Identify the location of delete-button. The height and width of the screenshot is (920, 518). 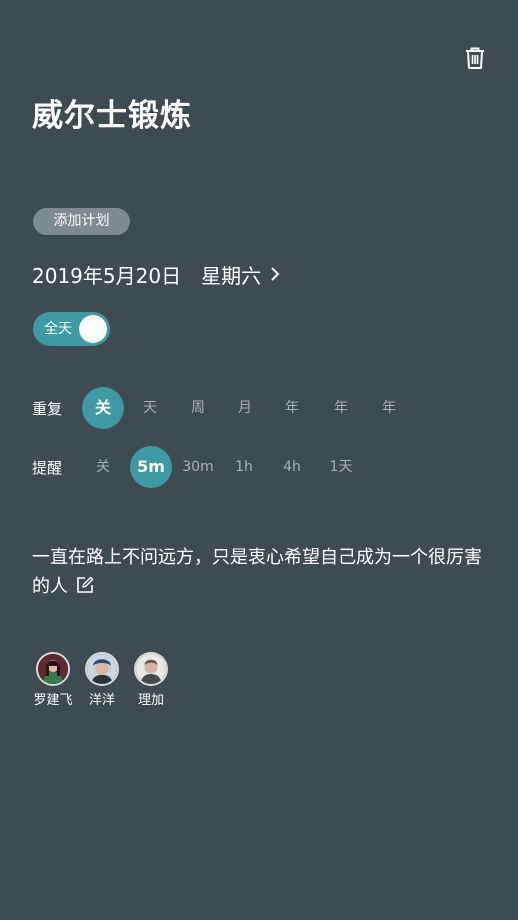
(475, 58).